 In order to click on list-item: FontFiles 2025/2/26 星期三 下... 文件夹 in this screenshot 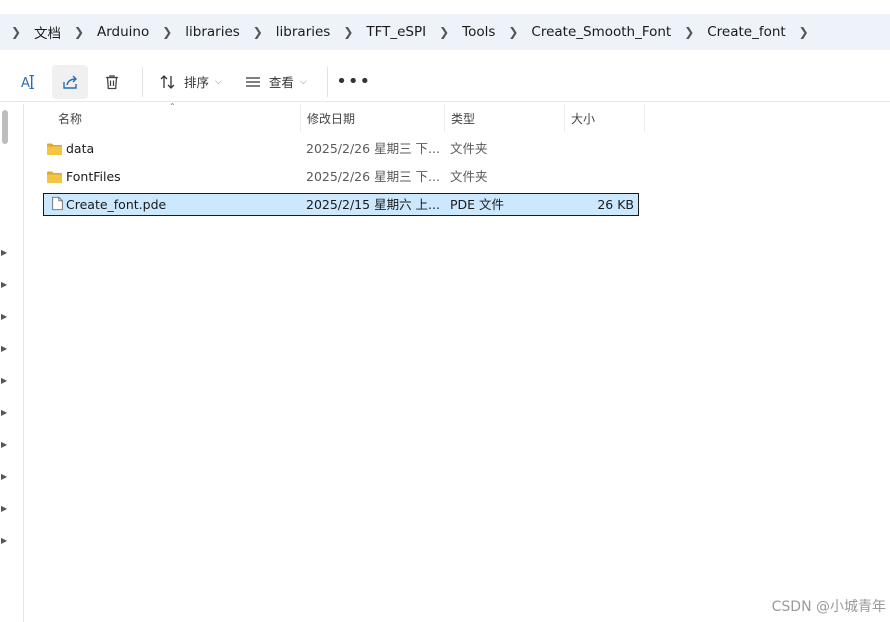, I will do `click(342, 177)`.